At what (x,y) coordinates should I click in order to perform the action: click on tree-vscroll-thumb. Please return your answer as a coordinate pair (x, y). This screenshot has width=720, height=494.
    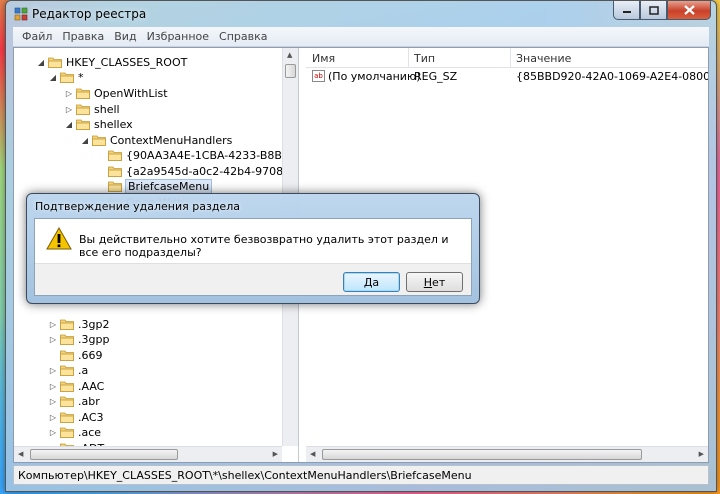
    Looking at the image, I should click on (290, 71).